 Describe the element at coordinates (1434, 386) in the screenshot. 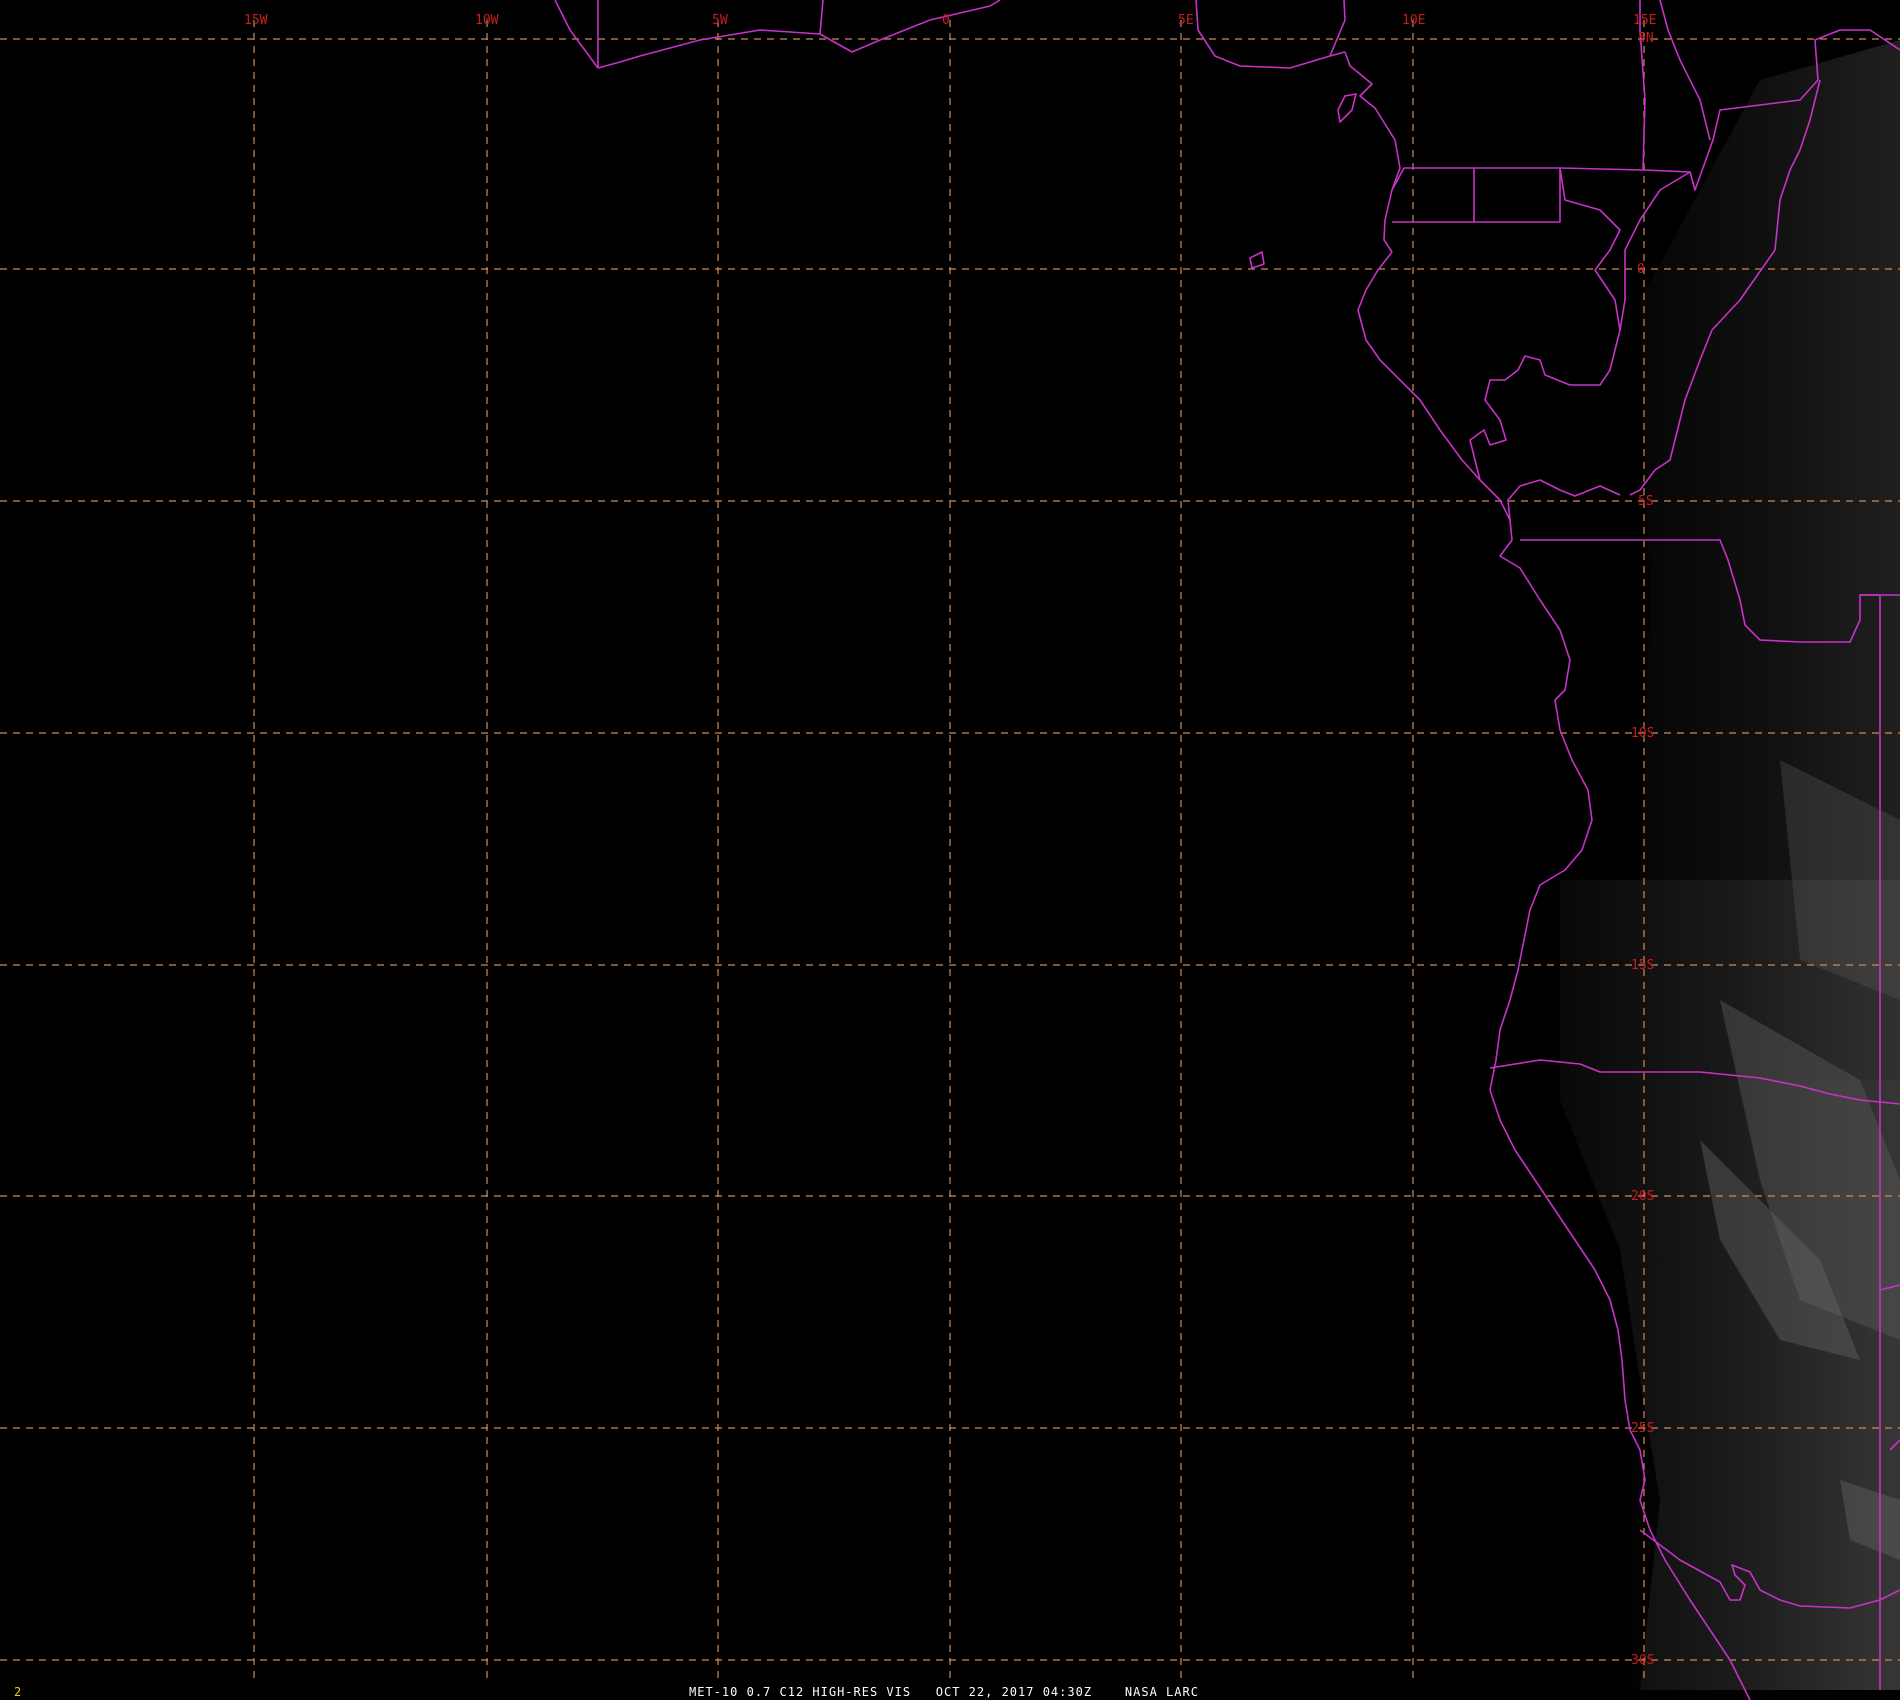

I see `gabon-coast` at that location.